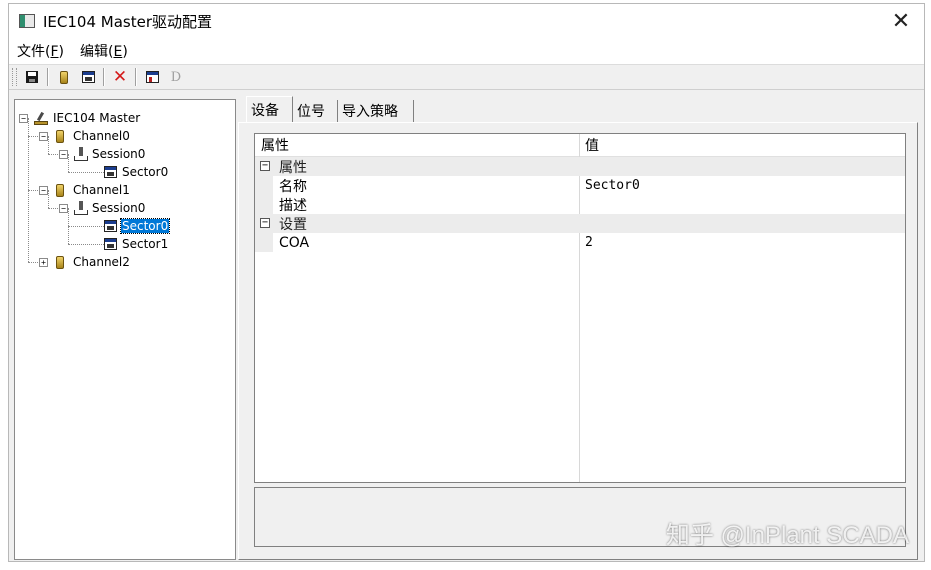 Image resolution: width=931 pixels, height=570 pixels. What do you see at coordinates (97, 52) in the screenshot?
I see `menu-edit-label: 编辑(` at bounding box center [97, 52].